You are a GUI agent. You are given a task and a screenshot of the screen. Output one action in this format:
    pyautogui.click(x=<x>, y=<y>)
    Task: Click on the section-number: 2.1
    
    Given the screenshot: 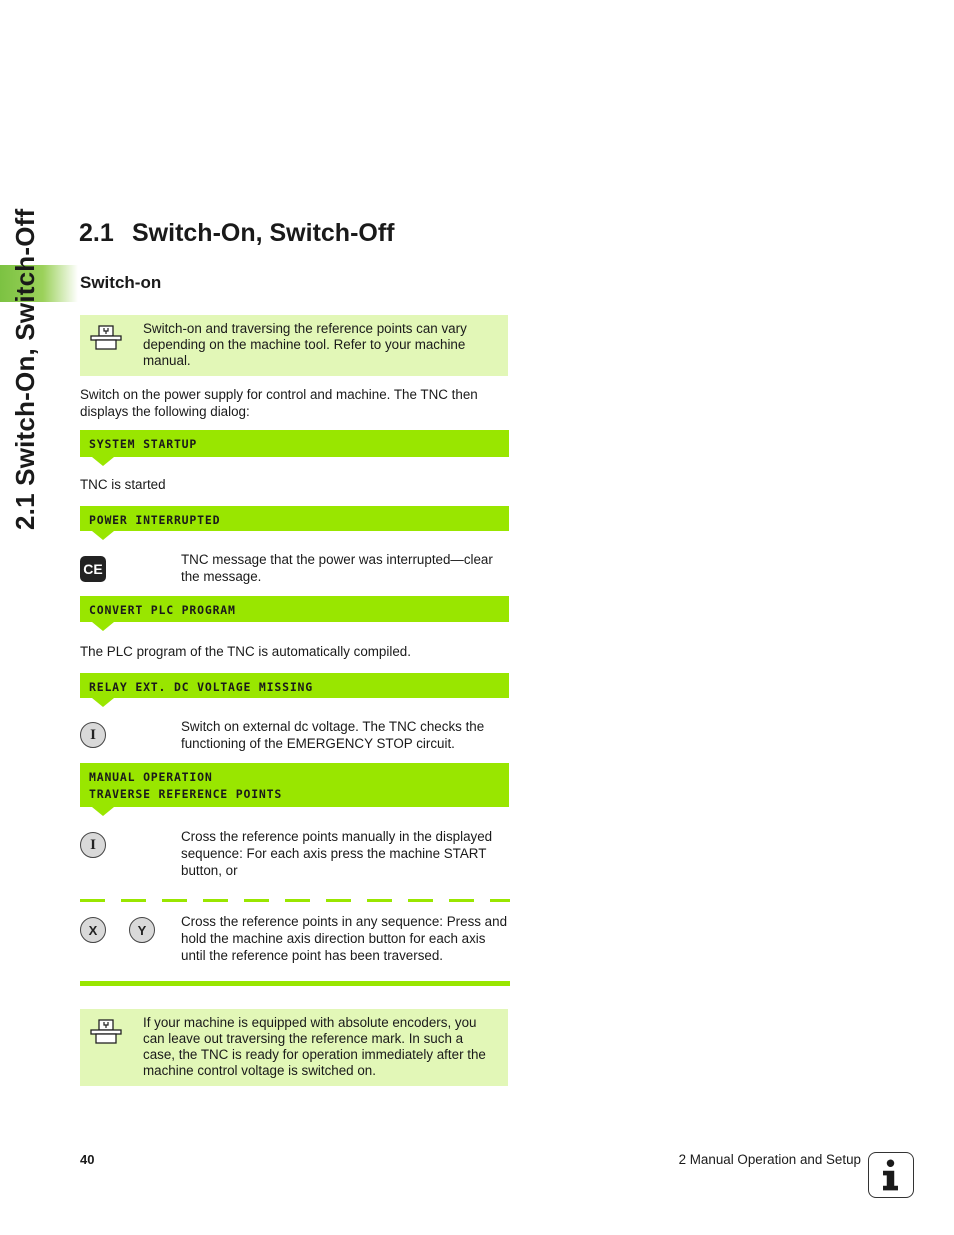 What is the action you would take?
    pyautogui.click(x=96, y=233)
    